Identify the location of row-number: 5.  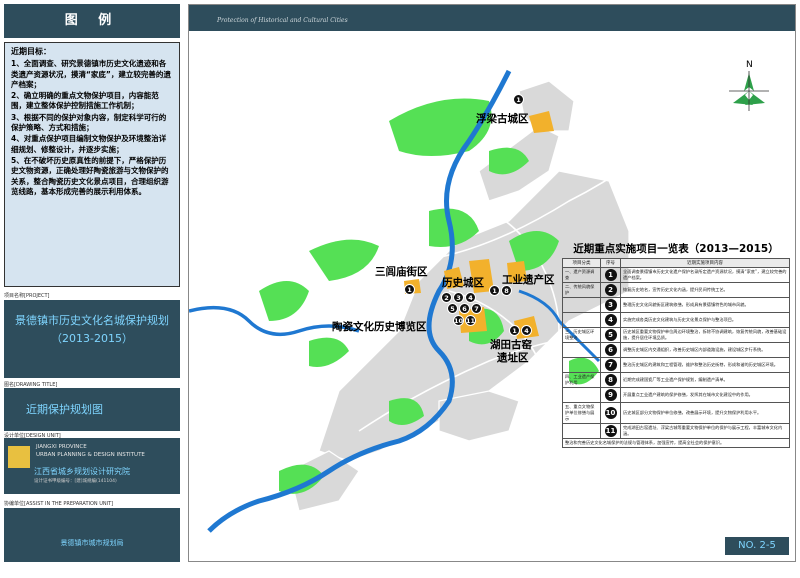
(610, 335).